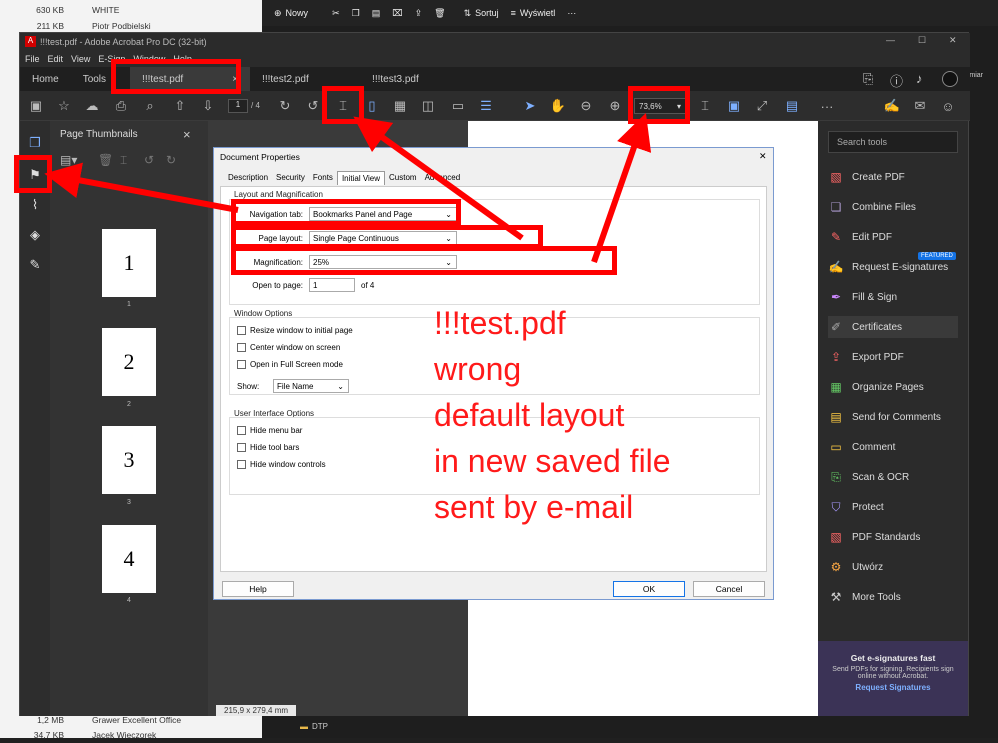 Image resolution: width=998 pixels, height=743 pixels. I want to click on arrow-to-bookmark, so click(141, 187).